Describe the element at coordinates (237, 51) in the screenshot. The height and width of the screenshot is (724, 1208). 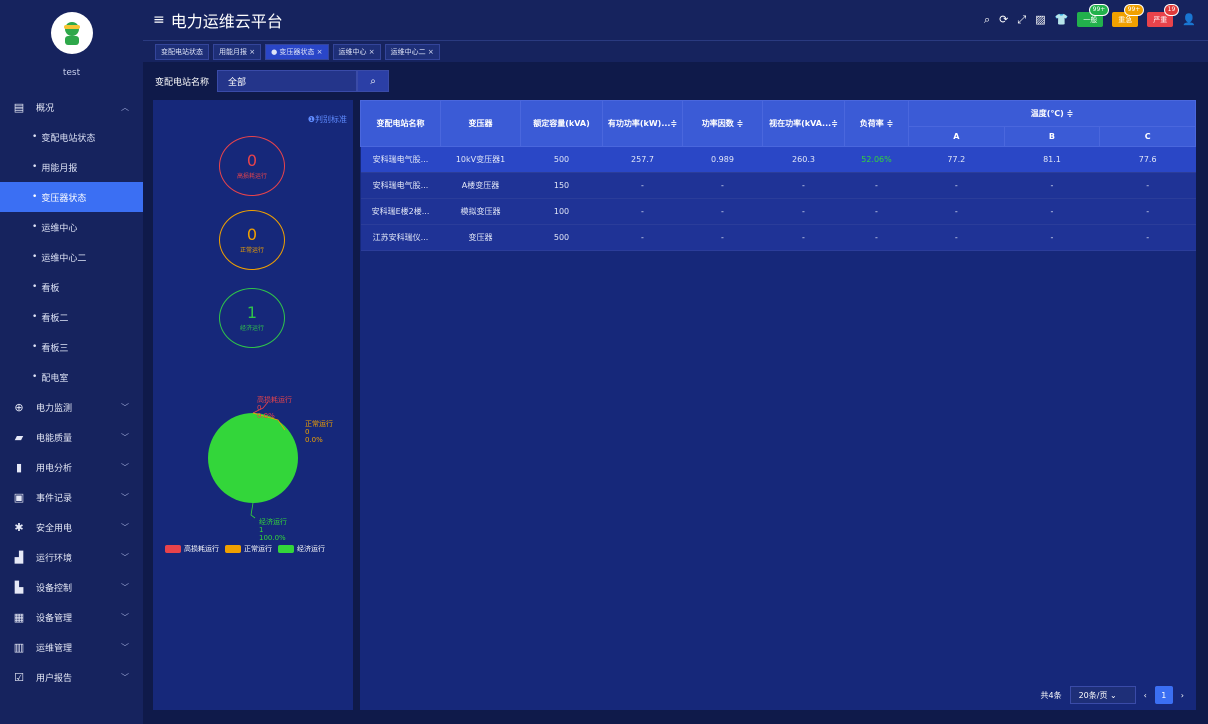
I see `tab-monthly-report: 用能月报 ×` at that location.